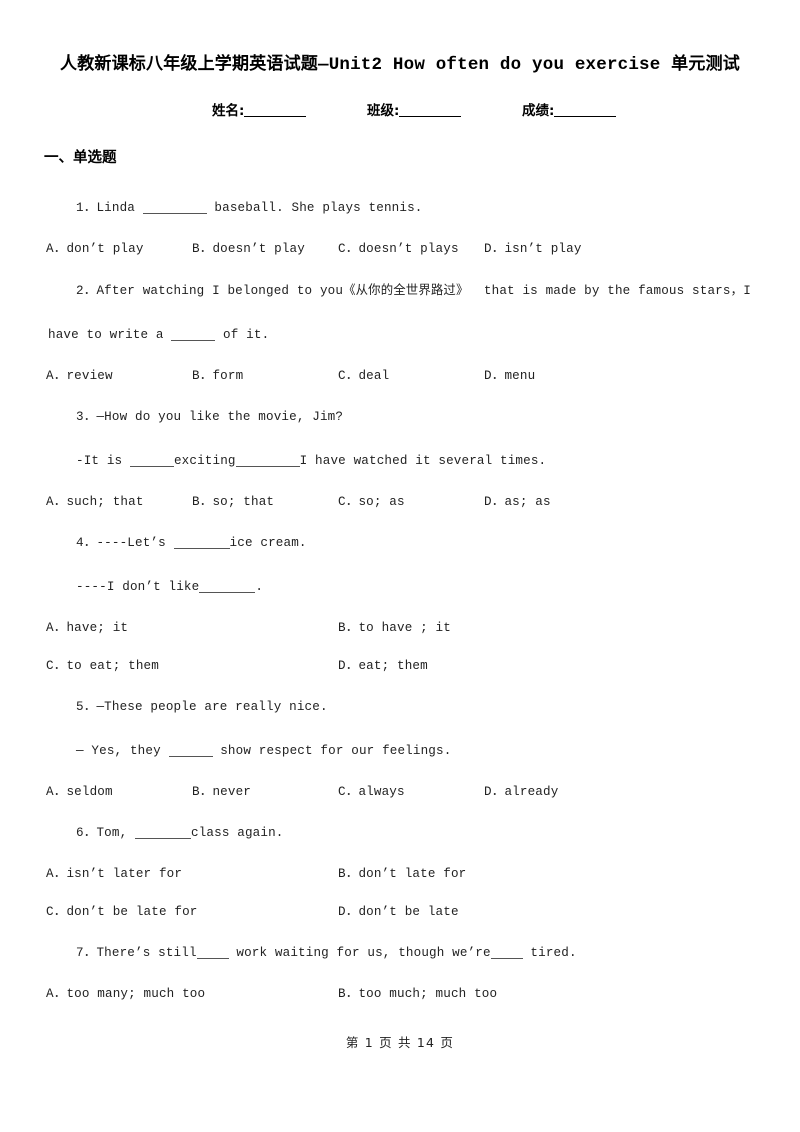  What do you see at coordinates (705, 64) in the screenshot?
I see `page-title-cjk-suffix: 单元测试` at bounding box center [705, 64].